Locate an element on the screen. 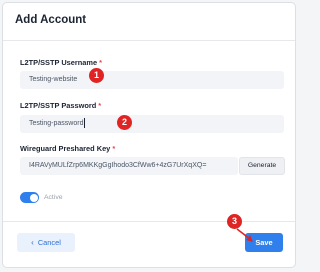 Image resolution: width=320 pixels, height=272 pixels. dialog-title: Add Account is located at coordinates (51, 20).